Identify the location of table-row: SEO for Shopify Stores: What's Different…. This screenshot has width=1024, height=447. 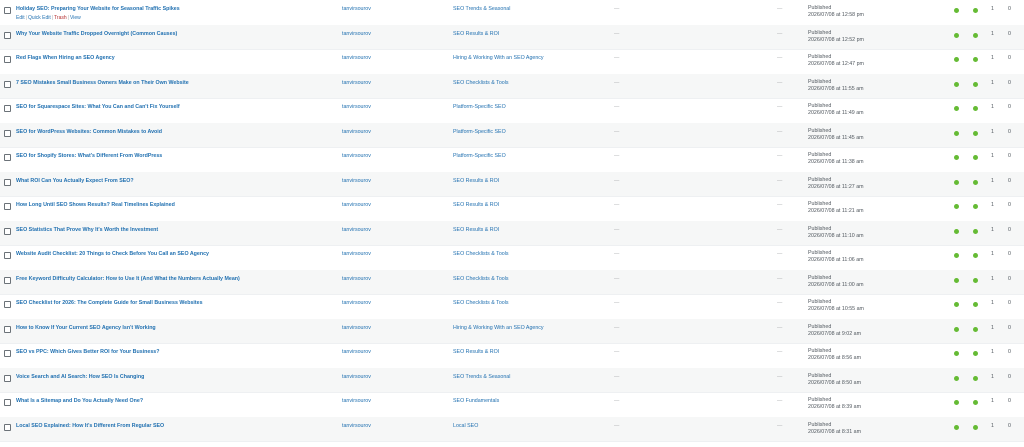
(512, 160).